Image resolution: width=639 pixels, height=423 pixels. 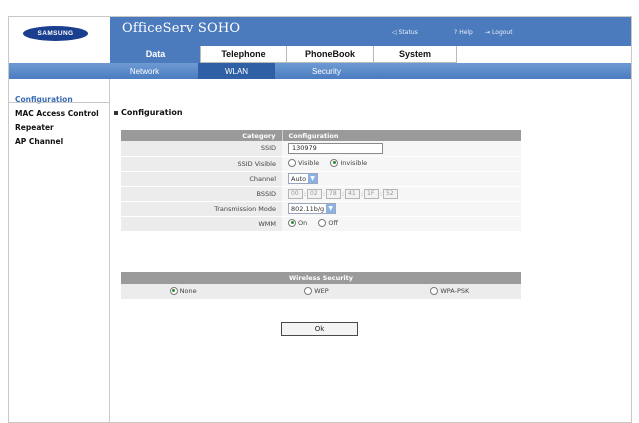 I want to click on tab-data: Data, so click(x=155, y=54).